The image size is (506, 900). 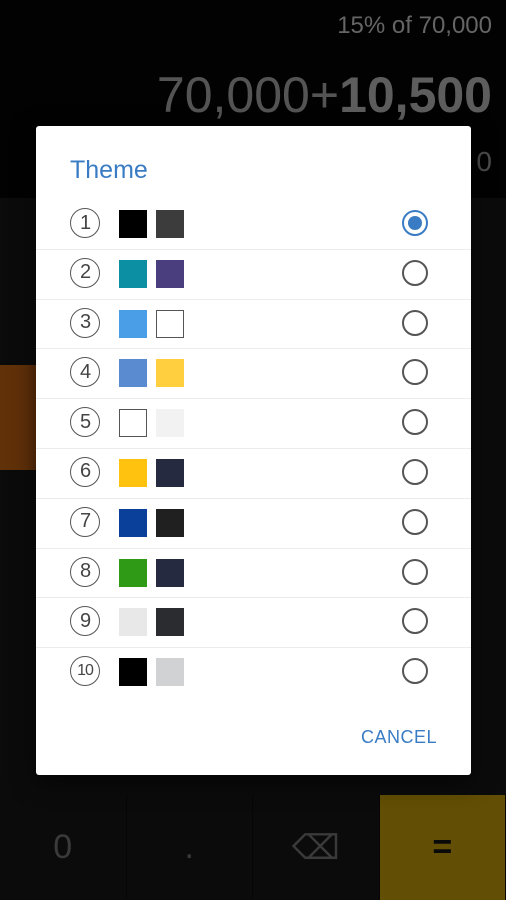 What do you see at coordinates (85, 422) in the screenshot?
I see `theme-number-badge: 5` at bounding box center [85, 422].